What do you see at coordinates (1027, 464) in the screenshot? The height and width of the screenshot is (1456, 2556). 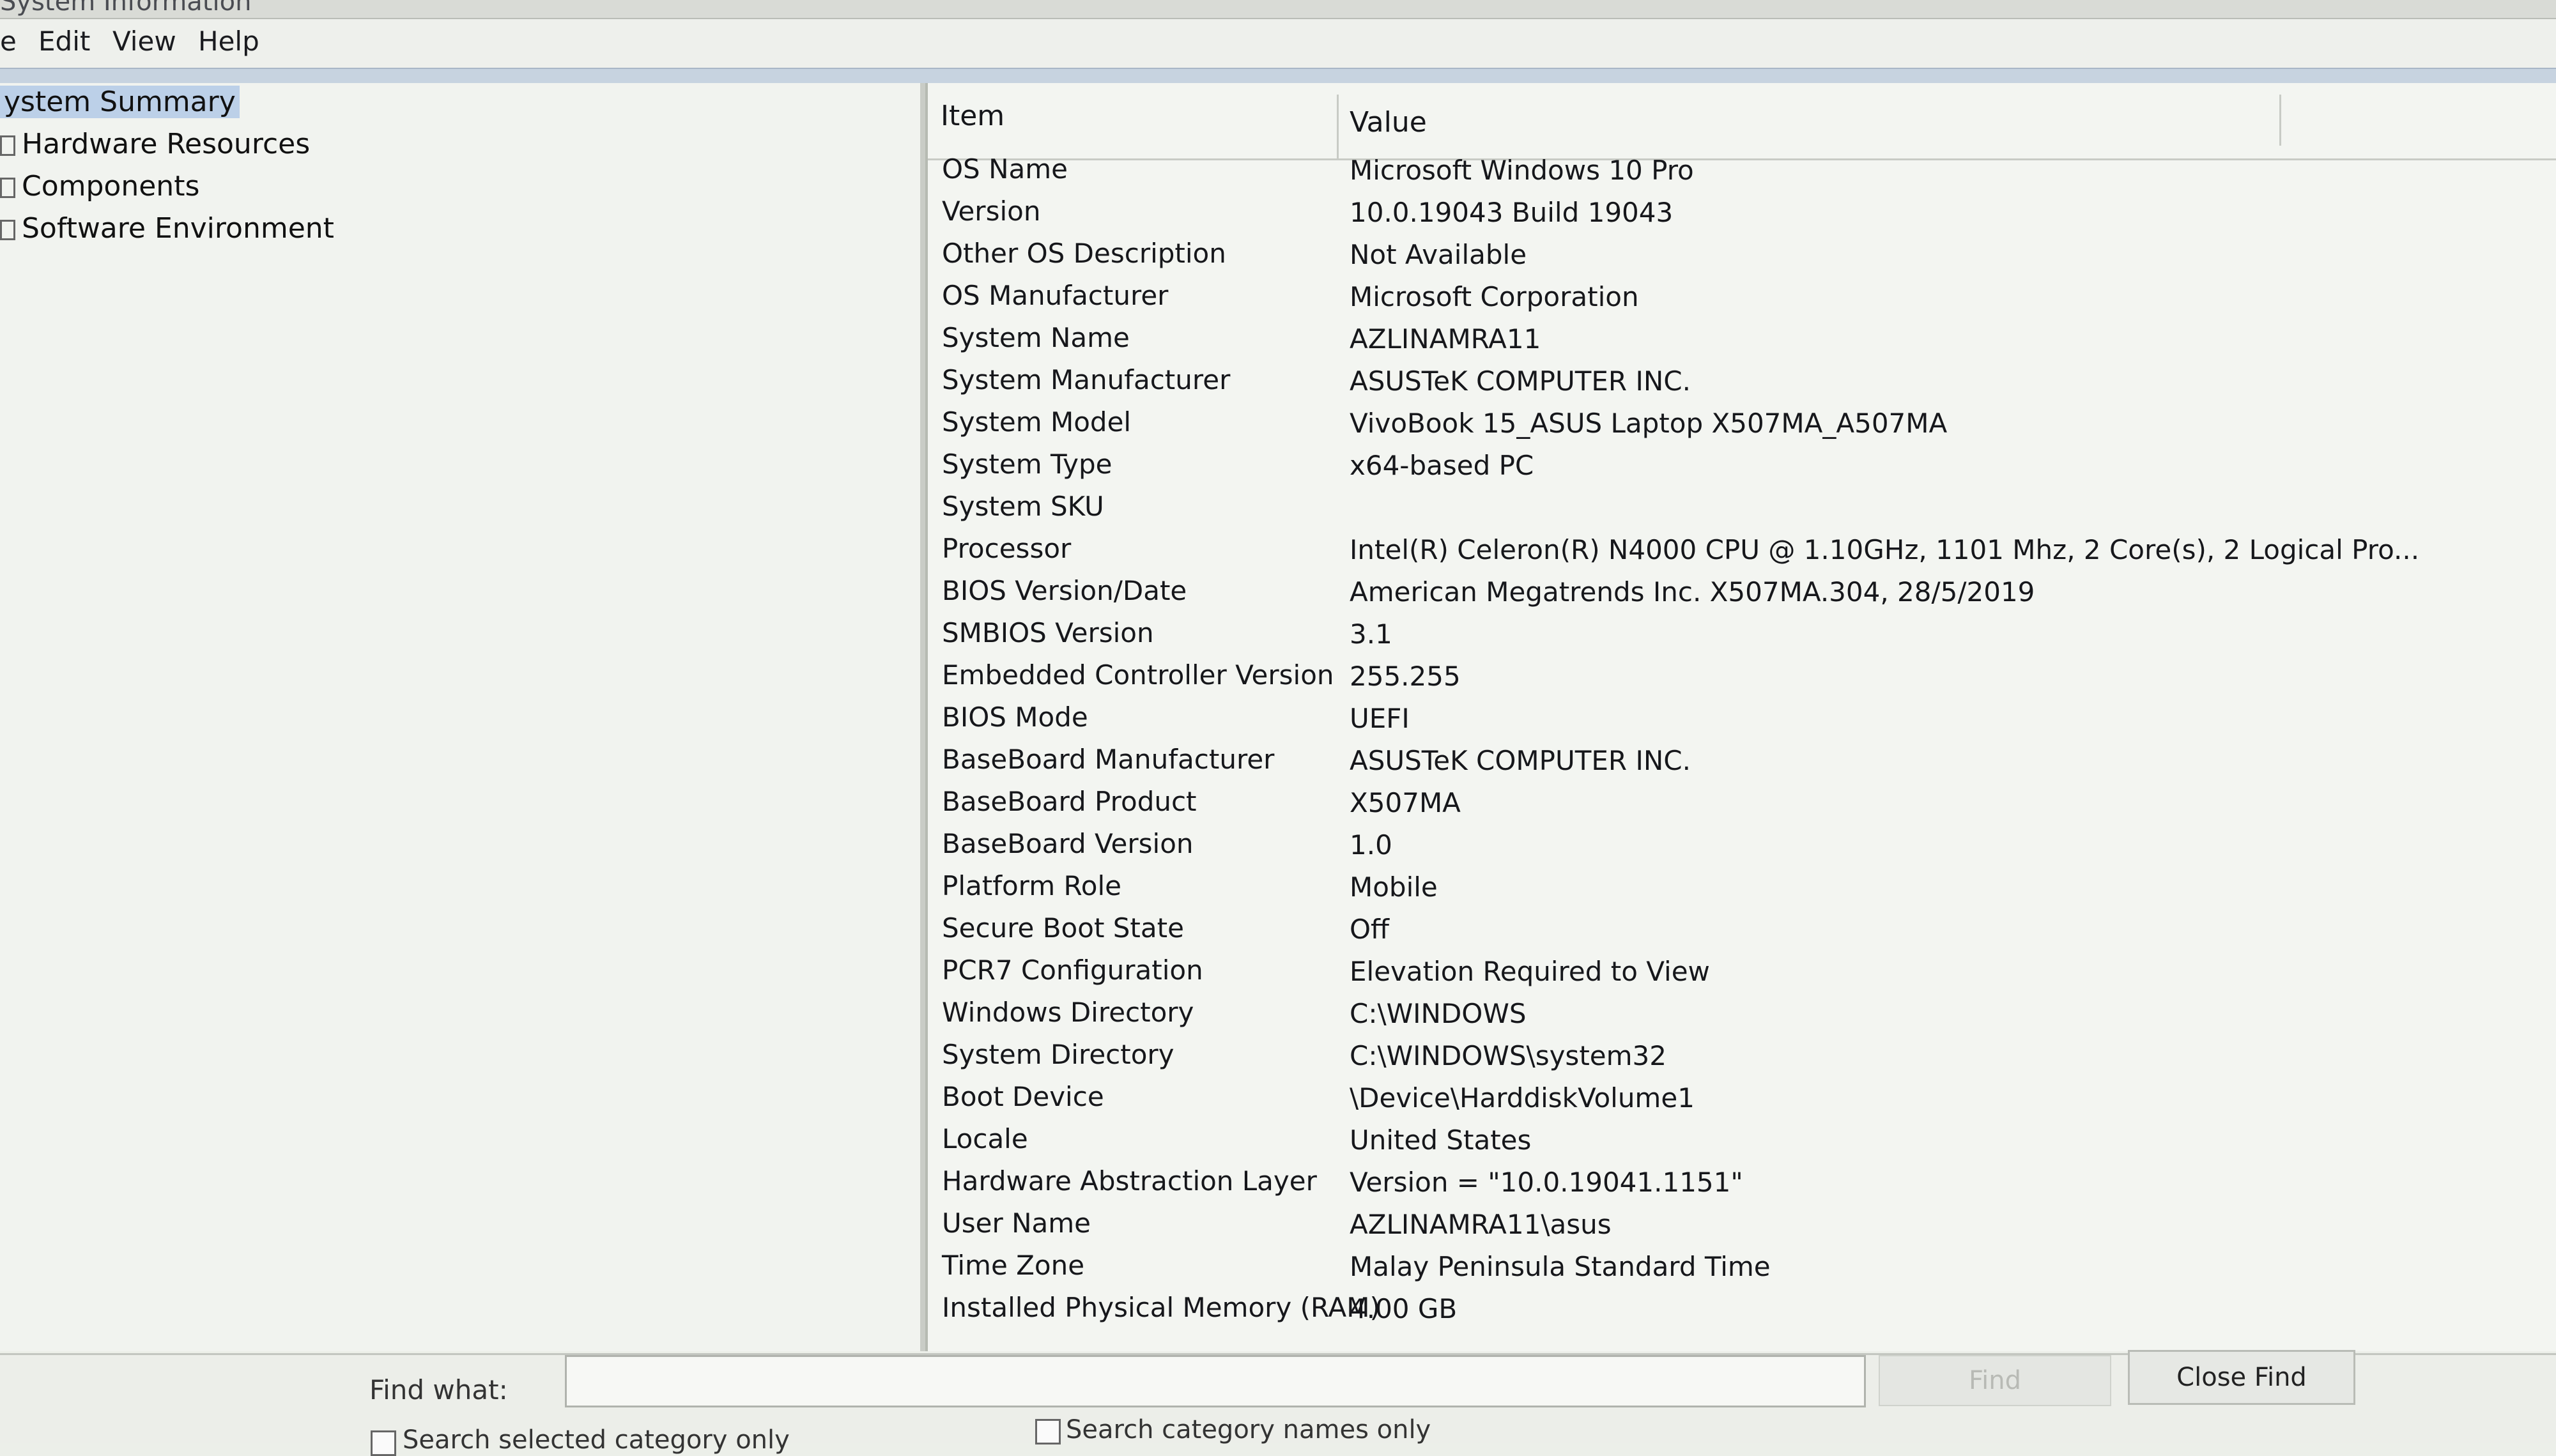 I see `row-item: System Type` at bounding box center [1027, 464].